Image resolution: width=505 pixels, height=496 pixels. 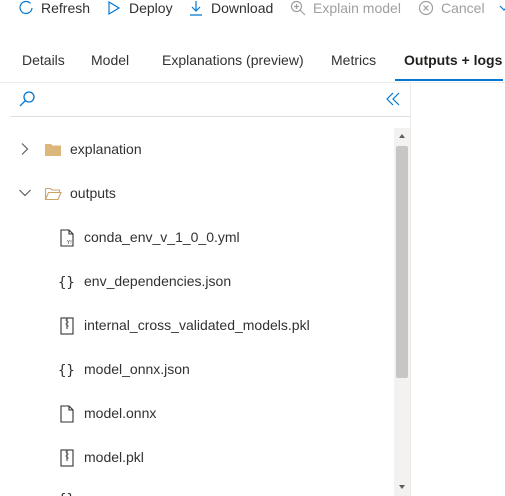 I want to click on zoom-in-icon, so click(x=298, y=8).